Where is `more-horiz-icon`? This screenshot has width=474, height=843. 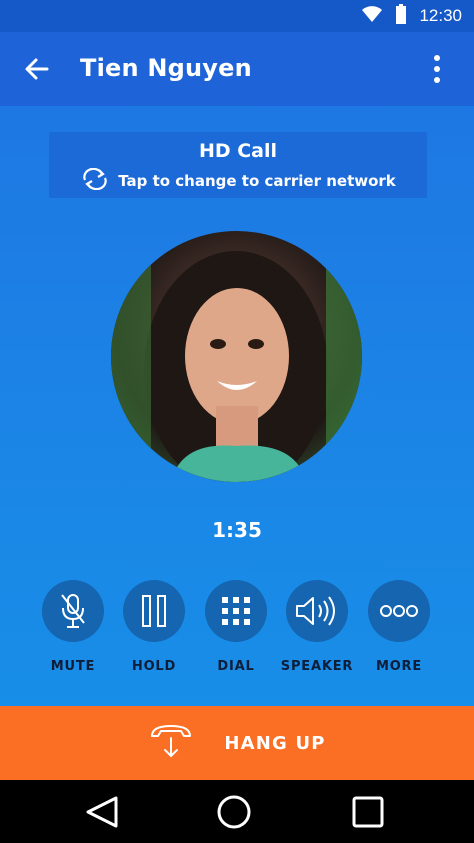 more-horiz-icon is located at coordinates (399, 611).